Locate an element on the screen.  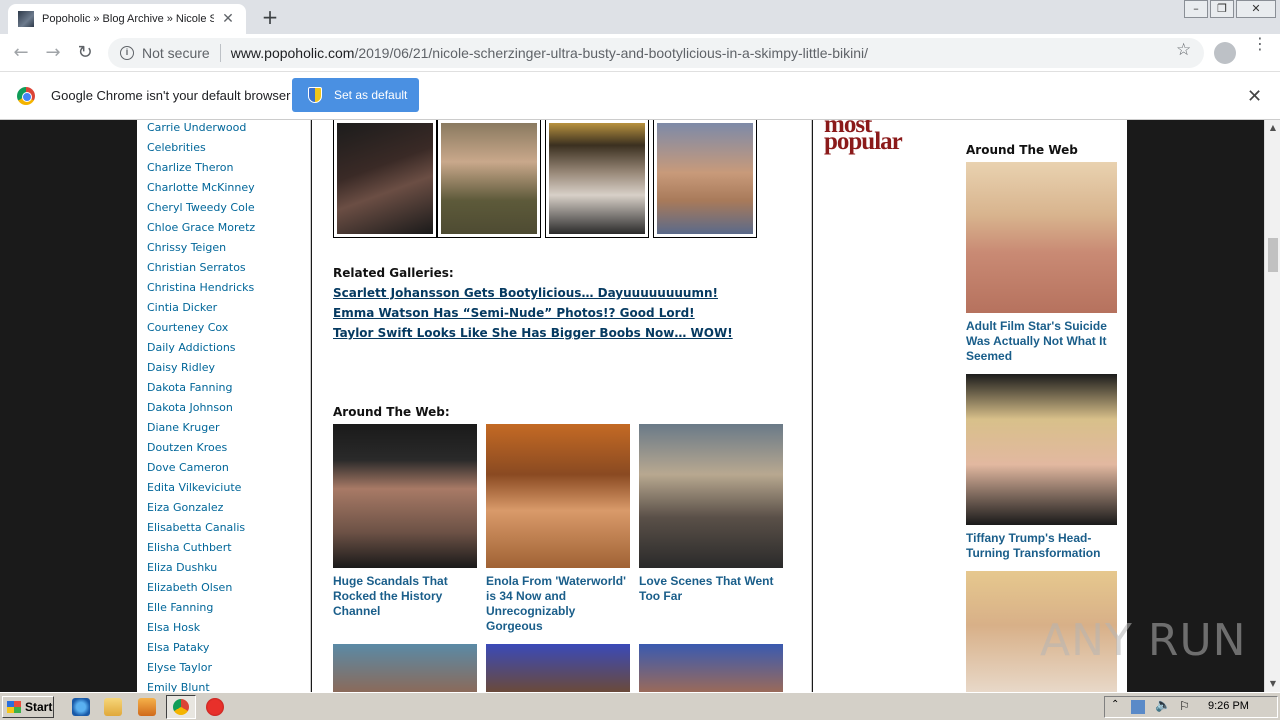
sidebar-category-link: Carrie Underwood is located at coordinates (196, 127).